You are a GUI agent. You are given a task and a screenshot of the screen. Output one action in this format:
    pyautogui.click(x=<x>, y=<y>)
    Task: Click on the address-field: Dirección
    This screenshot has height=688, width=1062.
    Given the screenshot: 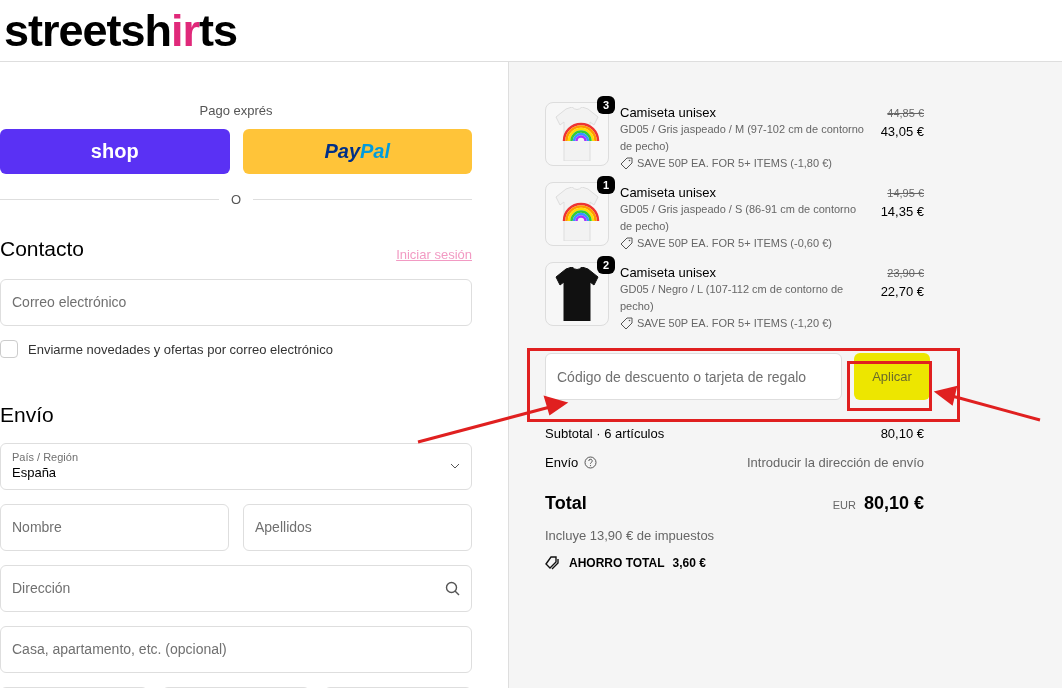 What is the action you would take?
    pyautogui.click(x=236, y=588)
    